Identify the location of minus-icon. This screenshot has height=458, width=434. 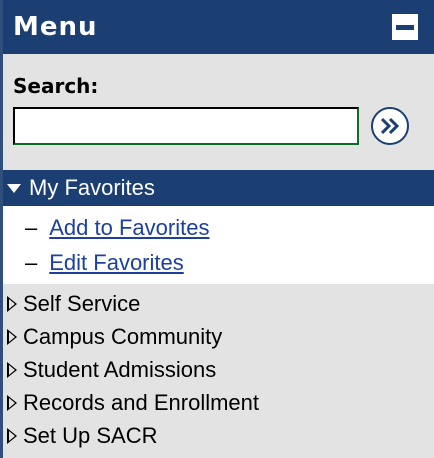
(405, 27).